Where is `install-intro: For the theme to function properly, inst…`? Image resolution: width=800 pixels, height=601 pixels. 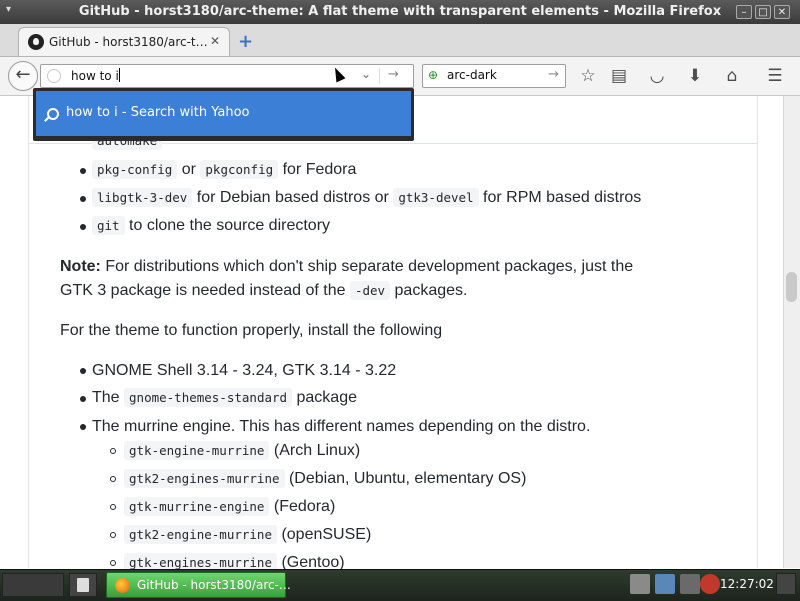
install-intro: For the theme to function properly, inst… is located at coordinates (251, 330).